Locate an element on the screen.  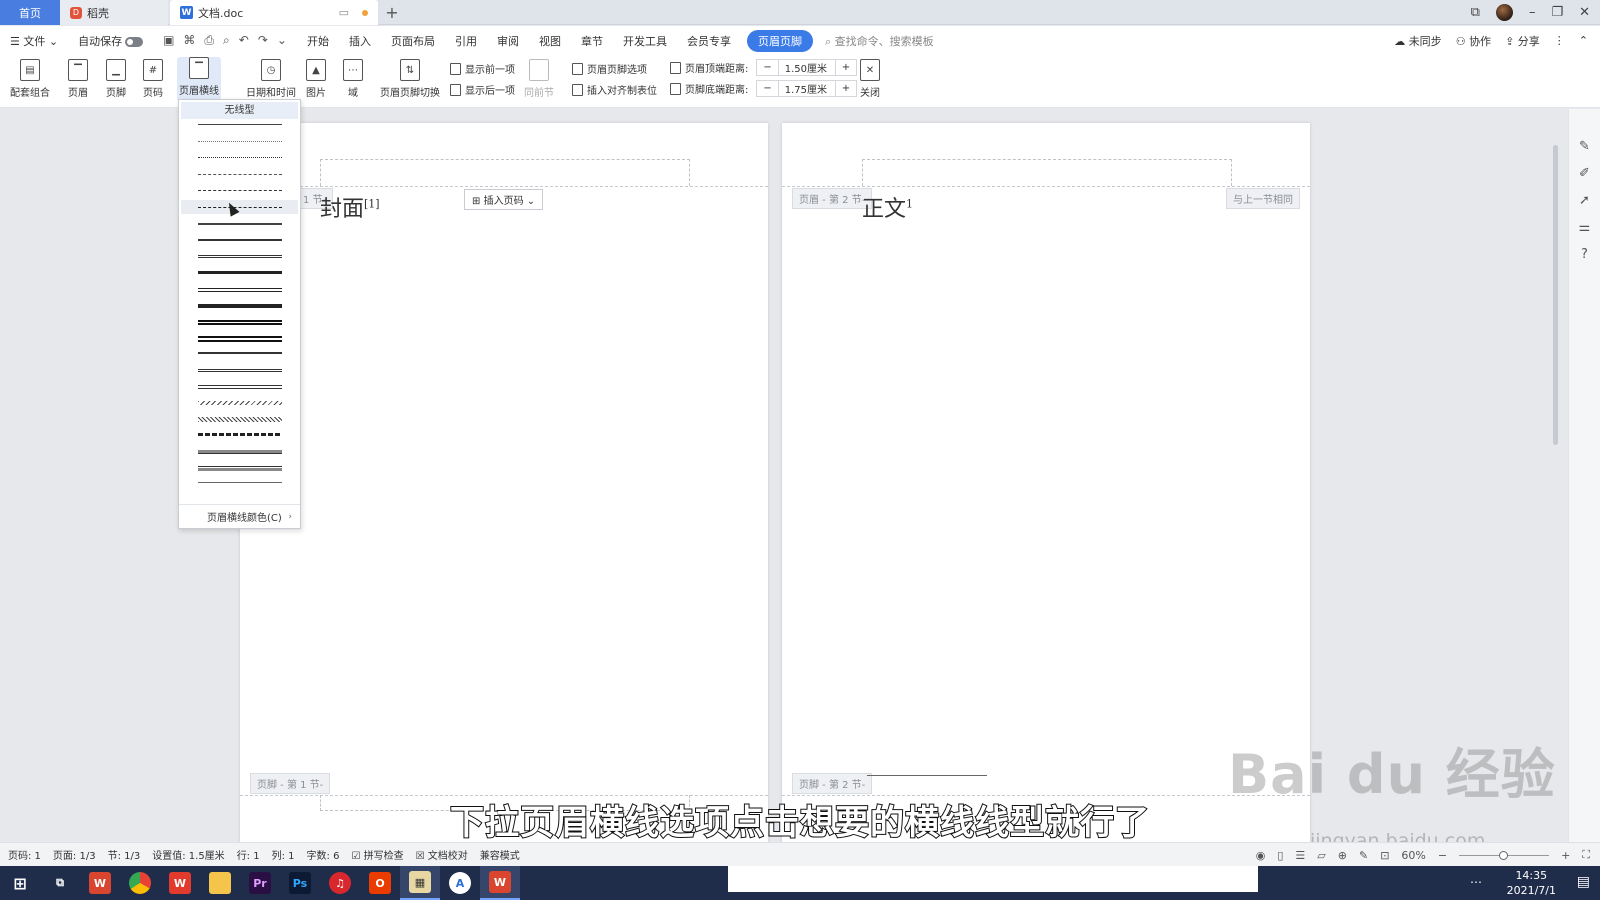
zoom-level: 60% is located at coordinates (1413, 855).